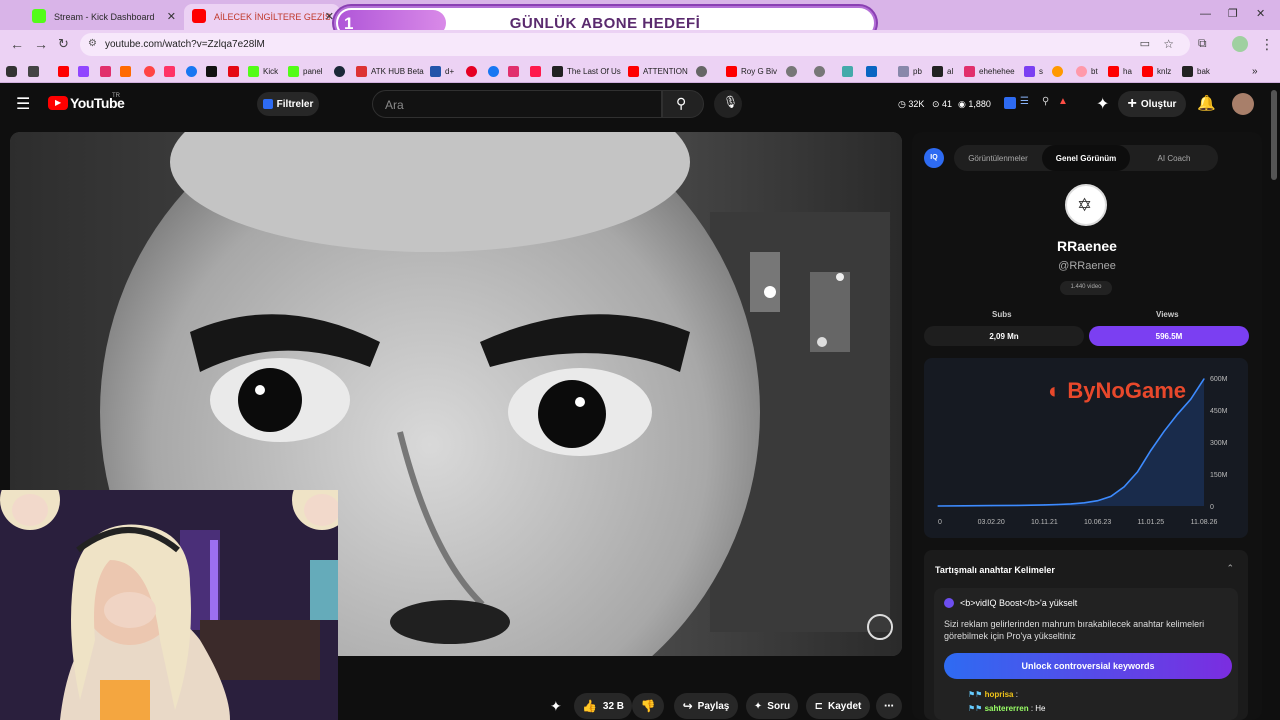 This screenshot has width=1280, height=720. What do you see at coordinates (819, 706) in the screenshot?
I see `bookmark-save-icon: ⊏` at bounding box center [819, 706].